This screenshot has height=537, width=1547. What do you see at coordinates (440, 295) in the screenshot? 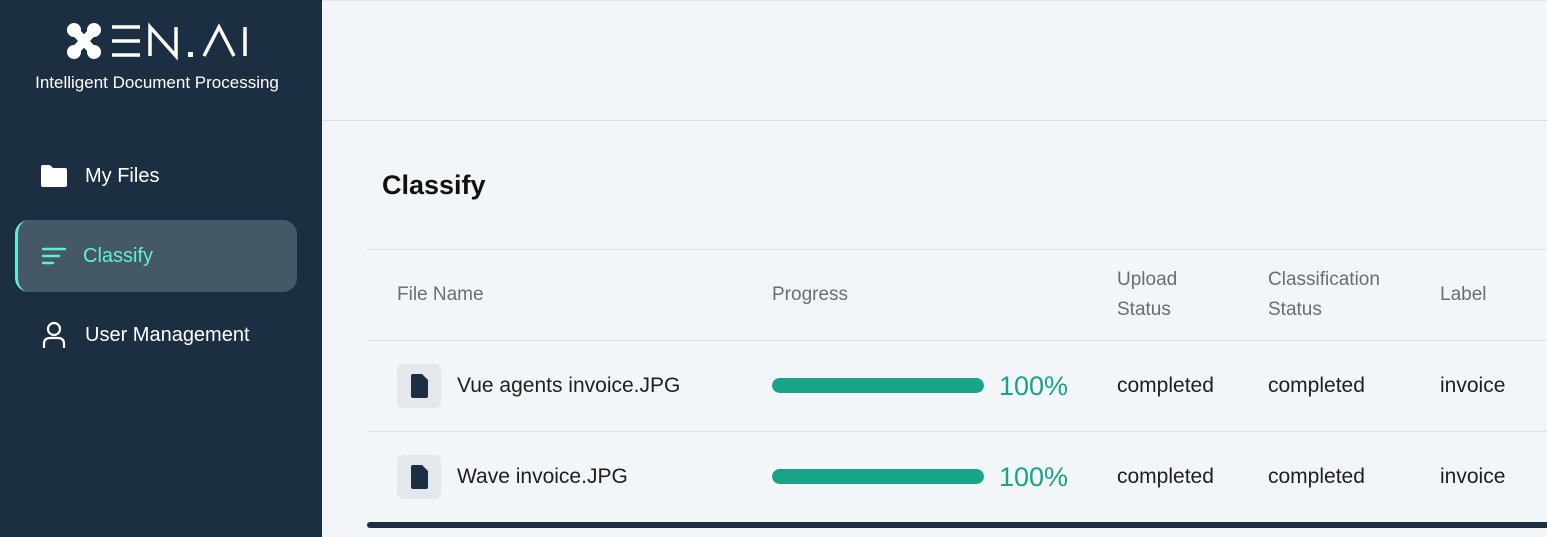
I see `column-header-file-name: File Name` at bounding box center [440, 295].